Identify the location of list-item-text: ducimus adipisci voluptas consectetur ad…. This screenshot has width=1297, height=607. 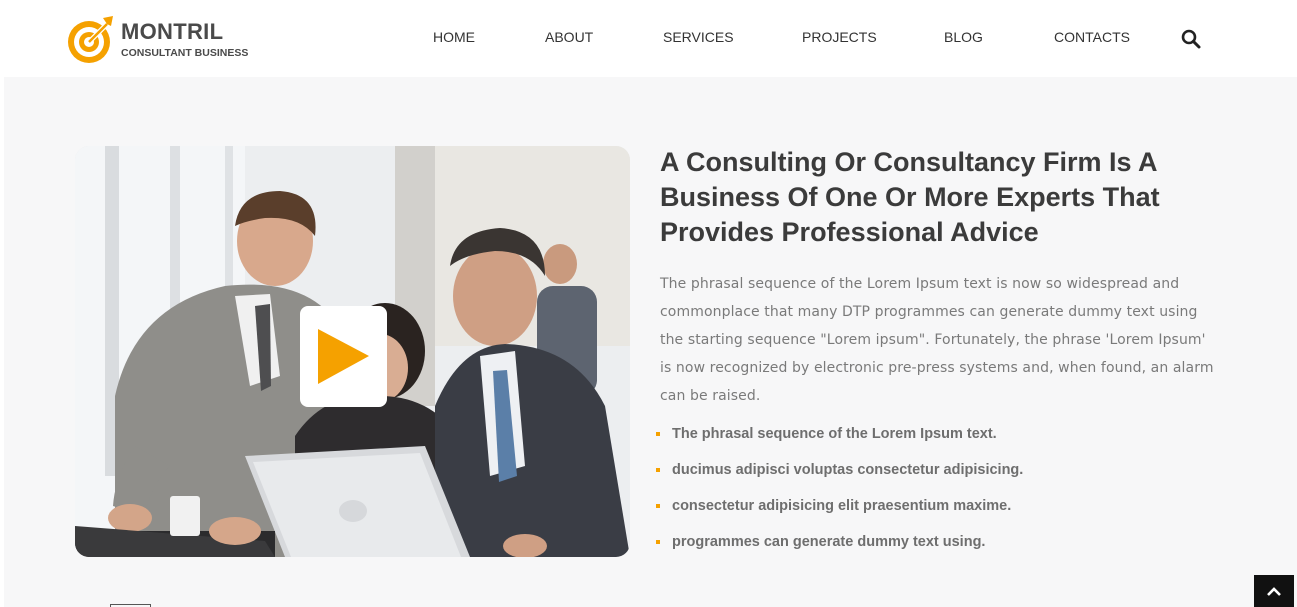
(848, 470).